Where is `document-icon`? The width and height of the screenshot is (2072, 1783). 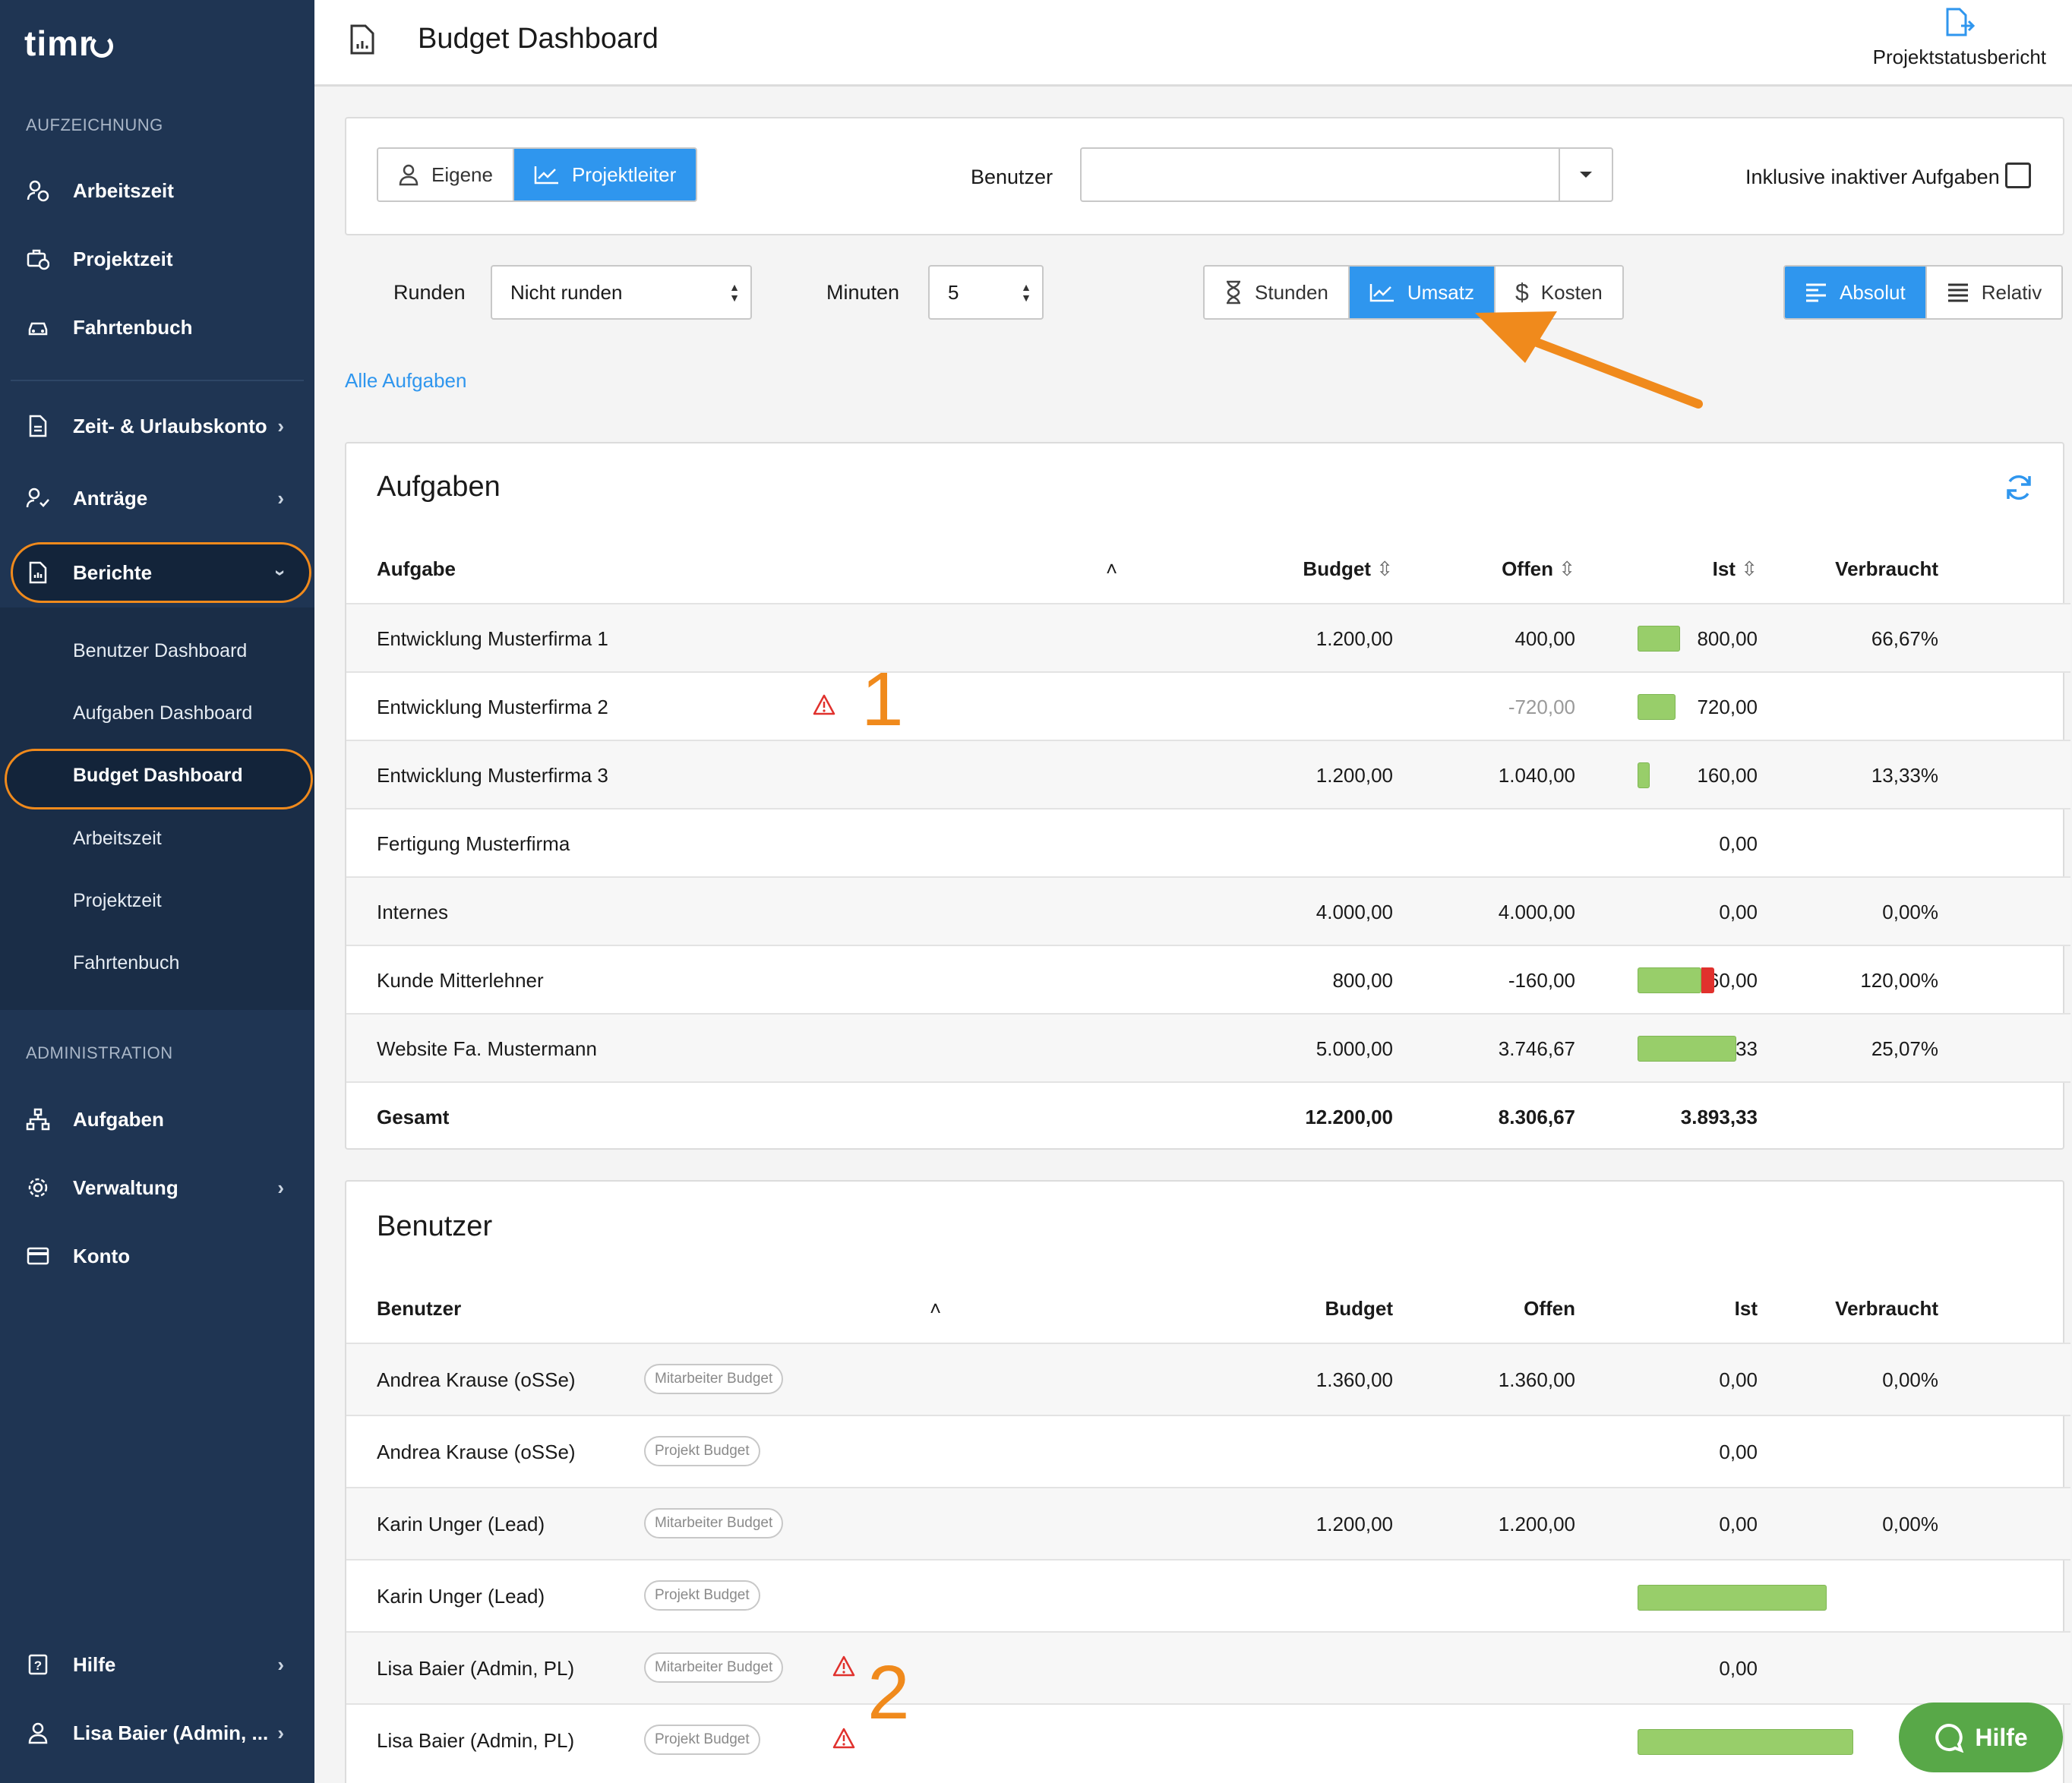
document-icon is located at coordinates (38, 426).